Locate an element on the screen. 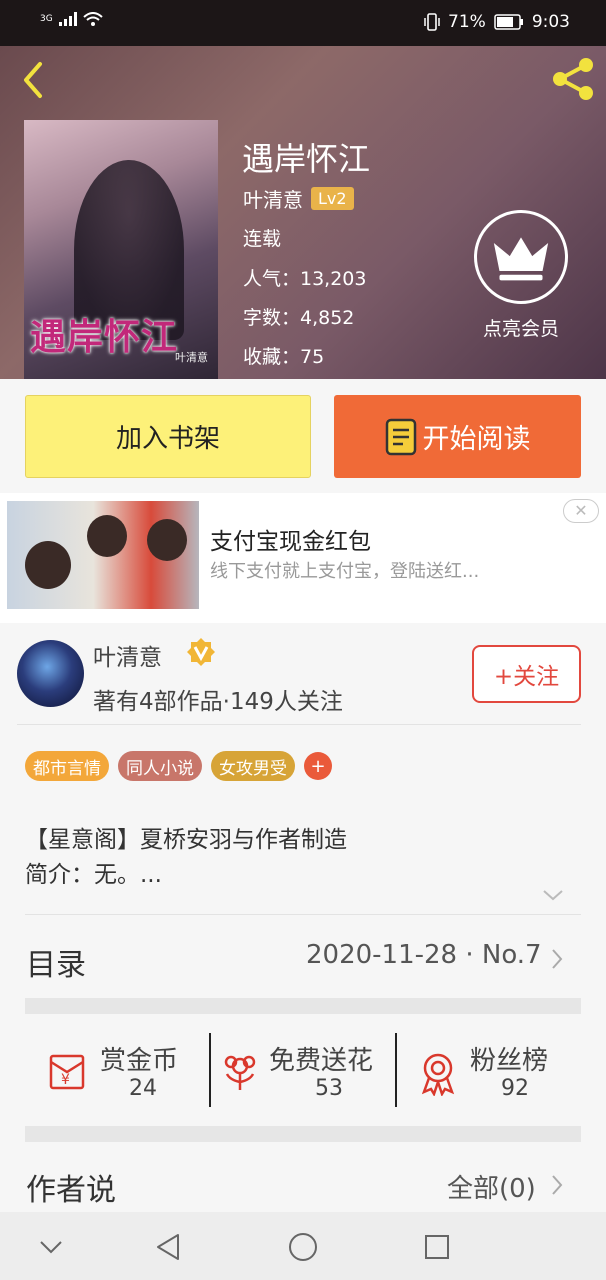 The image size is (606, 1280). vip-label: 点亮会员 is located at coordinates (521, 327).